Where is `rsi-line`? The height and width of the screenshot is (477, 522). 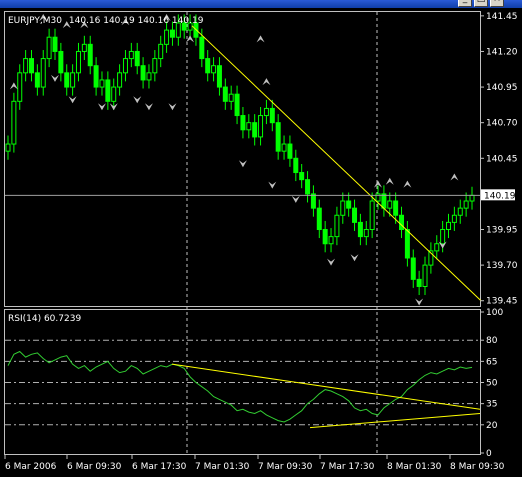 rsi-line is located at coordinates (240, 386).